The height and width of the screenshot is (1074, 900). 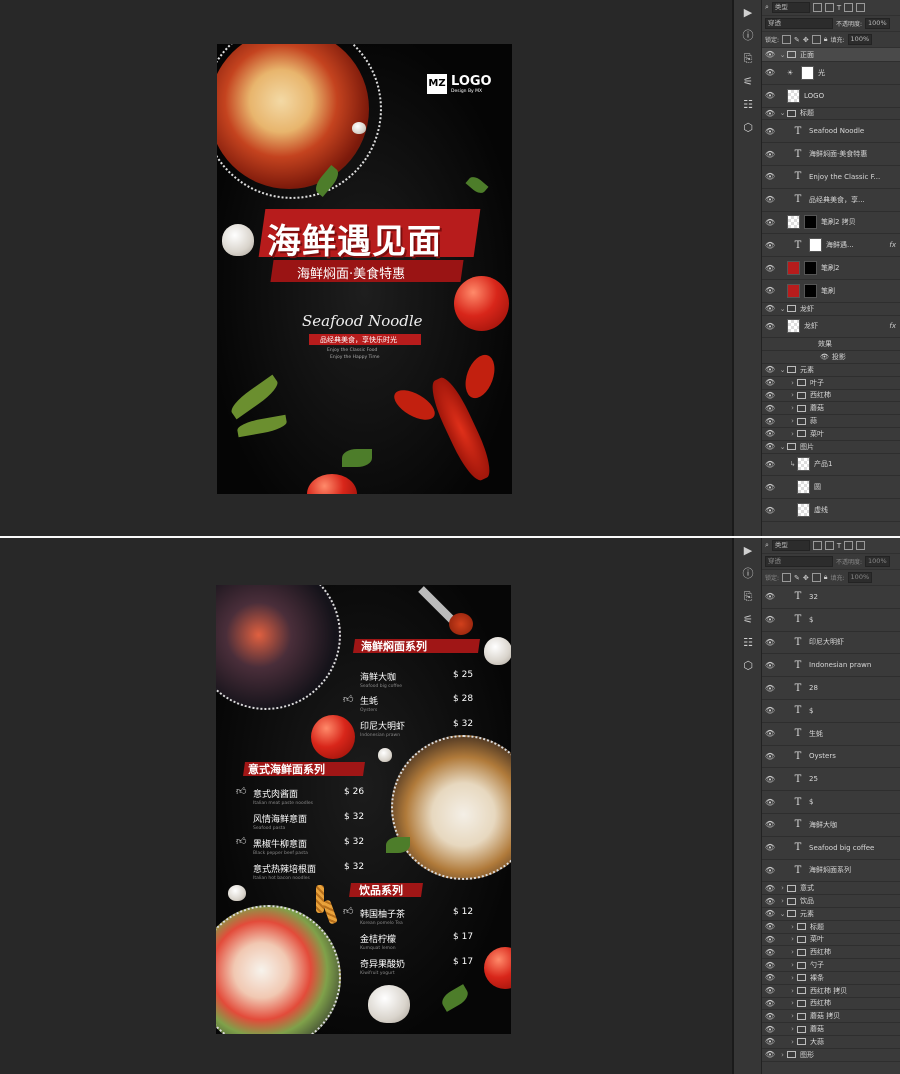 I want to click on adjustments-icon: ☷, so click(x=748, y=105).